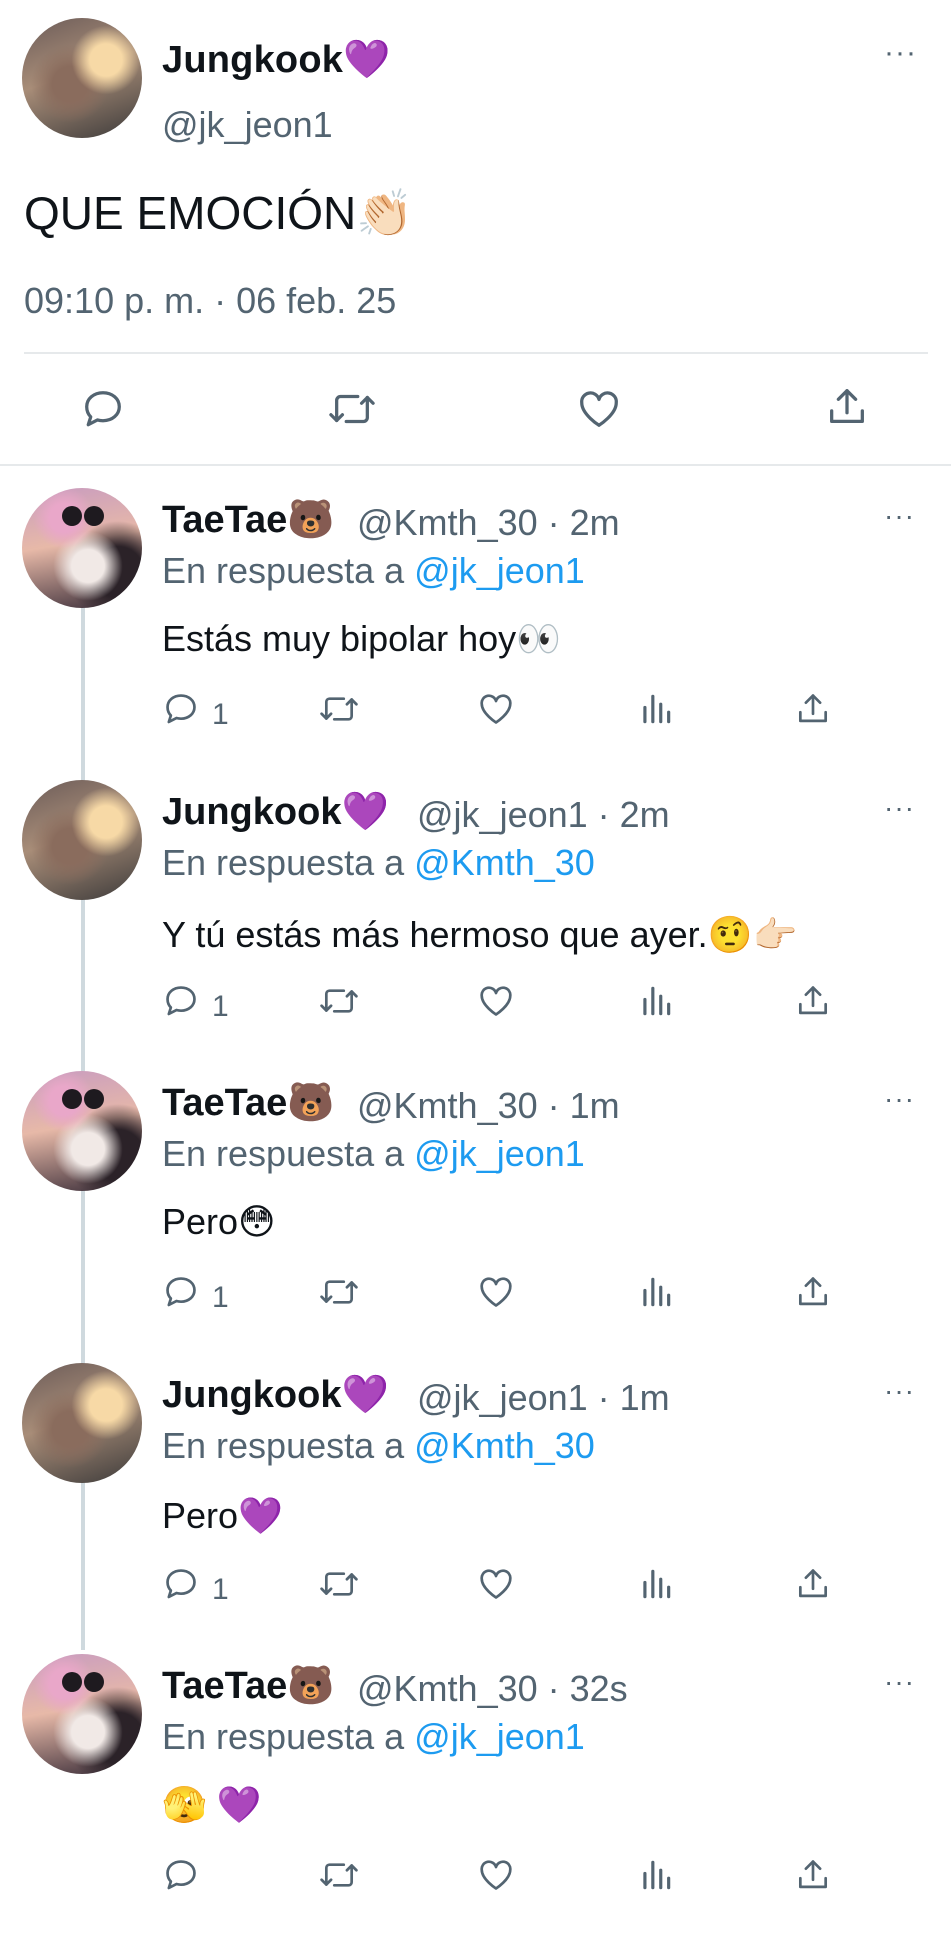 The height and width of the screenshot is (1946, 951). What do you see at coordinates (247, 125) in the screenshot?
I see `author-handle: @jk_jeon1` at bounding box center [247, 125].